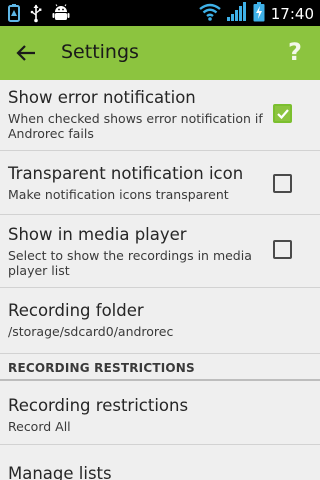 Image resolution: width=320 pixels, height=480 pixels. Describe the element at coordinates (160, 13) in the screenshot. I see `status-bar: 17:40` at that location.